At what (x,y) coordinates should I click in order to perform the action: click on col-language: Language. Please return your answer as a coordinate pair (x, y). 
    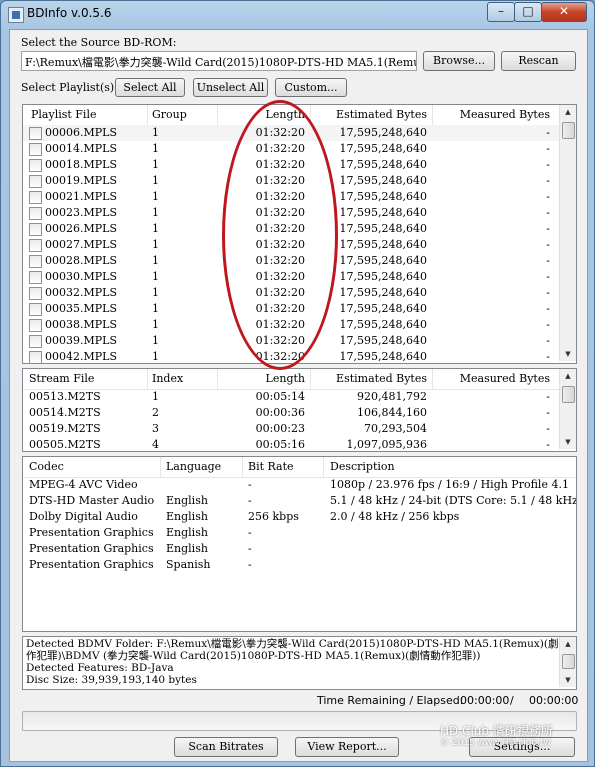
    Looking at the image, I should click on (193, 466).